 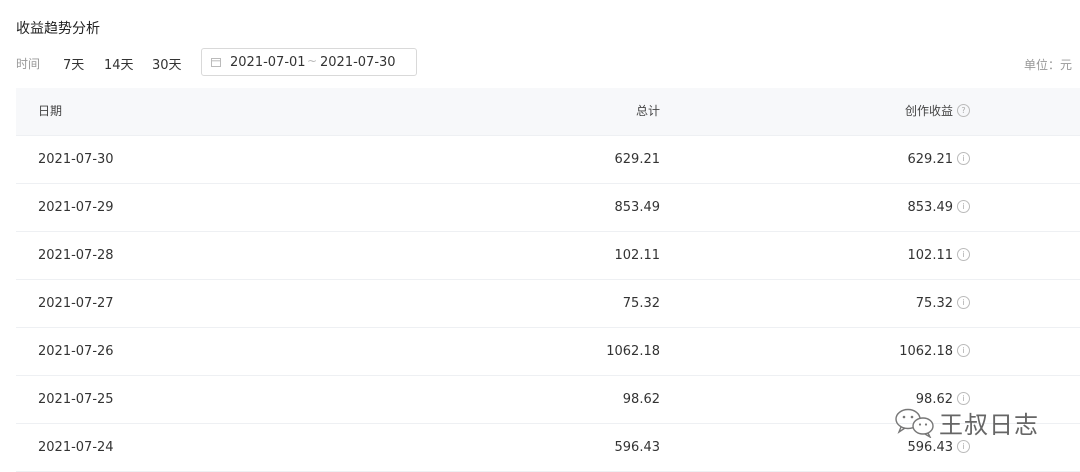 I want to click on cell-date: 2021-07-30, so click(x=76, y=159).